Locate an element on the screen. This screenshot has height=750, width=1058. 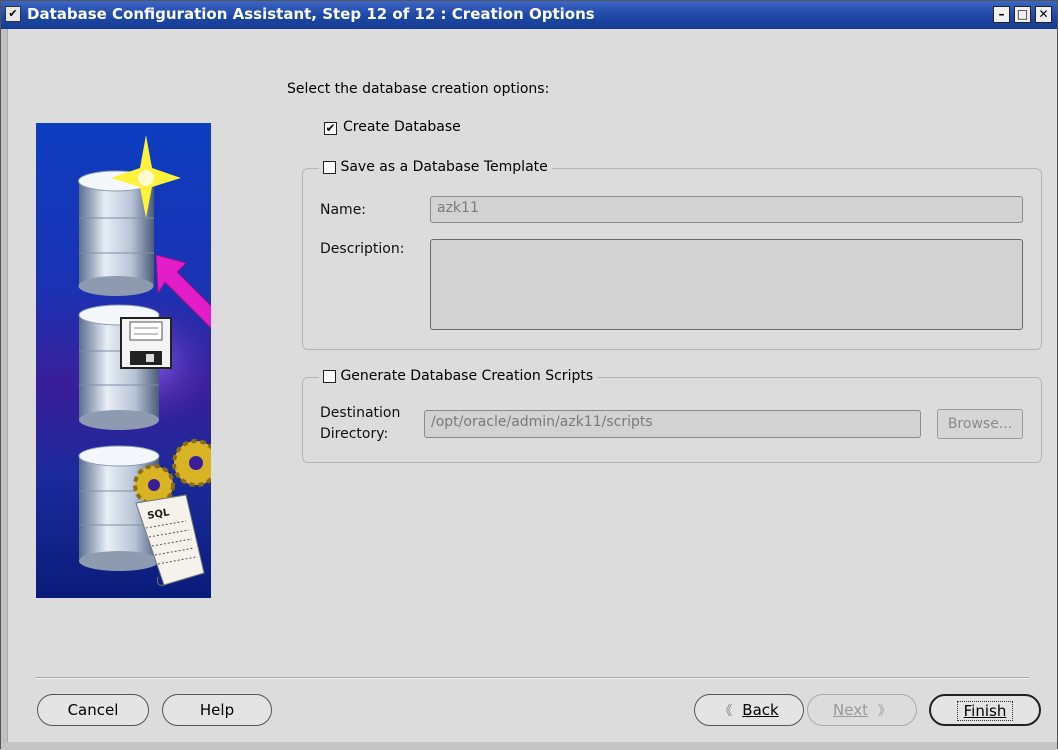
create-database-label: Create Database is located at coordinates (402, 127).